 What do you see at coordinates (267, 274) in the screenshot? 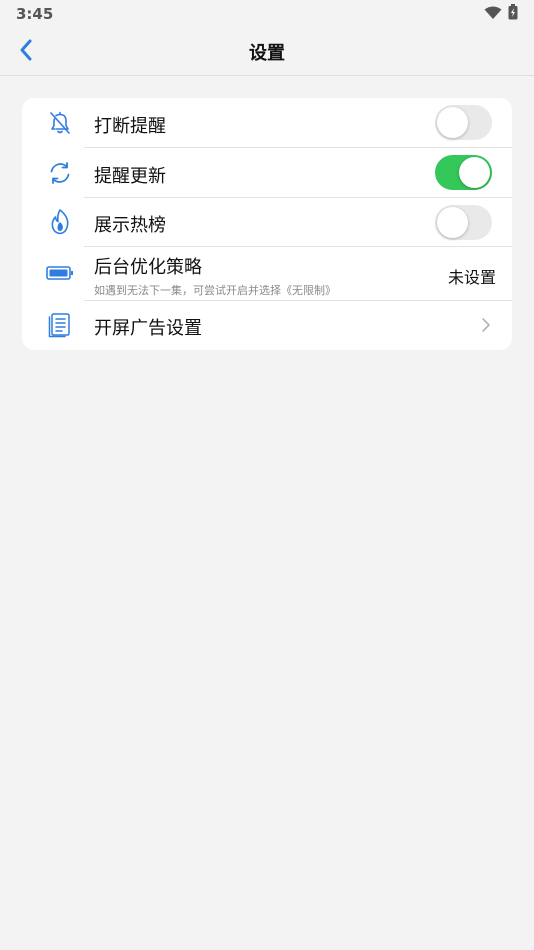
I see `setting-row-background-optimization: 后台优化策略 如遇到无法下一集，可尝试开启并选择《无限制》 未设置` at bounding box center [267, 274].